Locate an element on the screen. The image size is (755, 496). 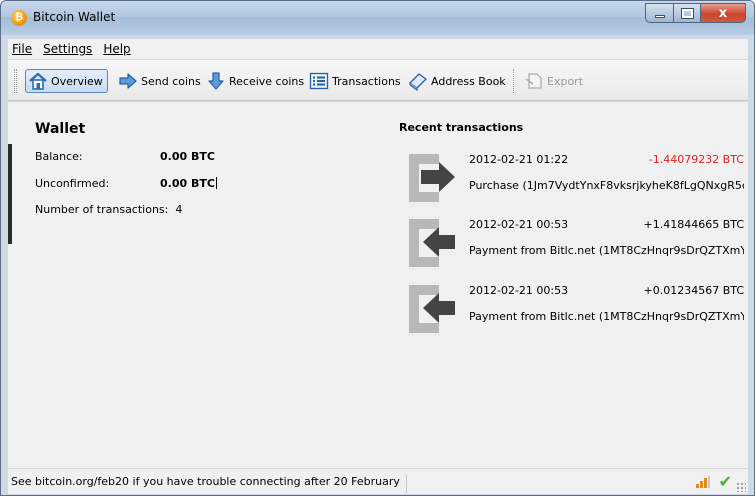
maximize-button is located at coordinates (686, 13).